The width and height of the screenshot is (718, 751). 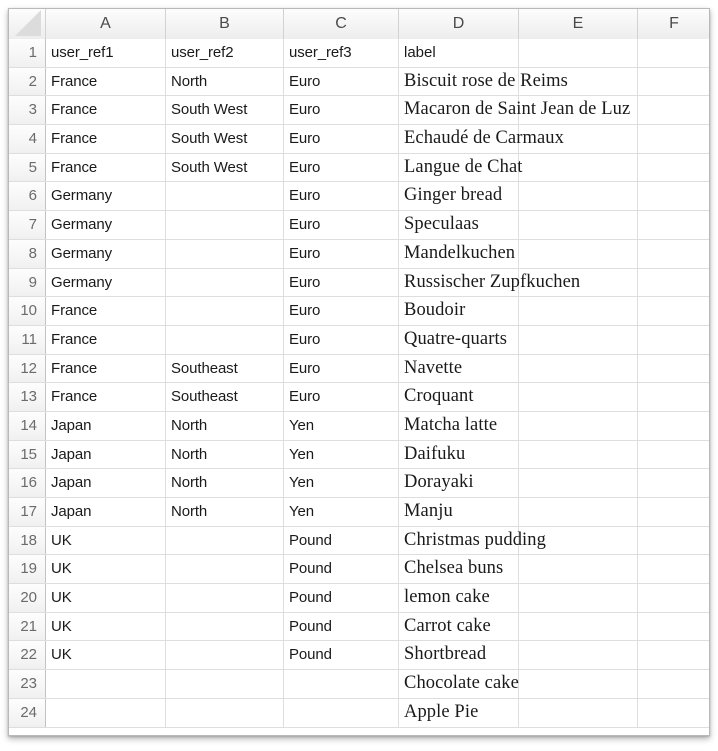 What do you see at coordinates (359, 426) in the screenshot?
I see `table-row: 14 Japan North Yen Matcha latte` at bounding box center [359, 426].